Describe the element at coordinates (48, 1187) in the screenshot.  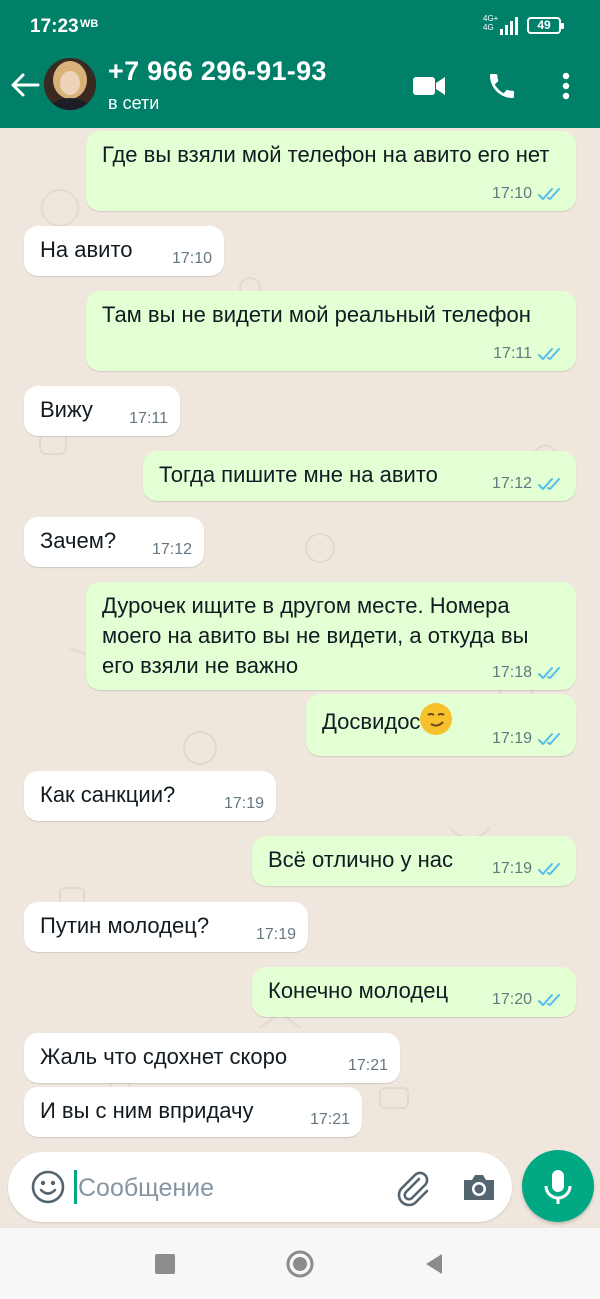
I see `emoji-icon` at that location.